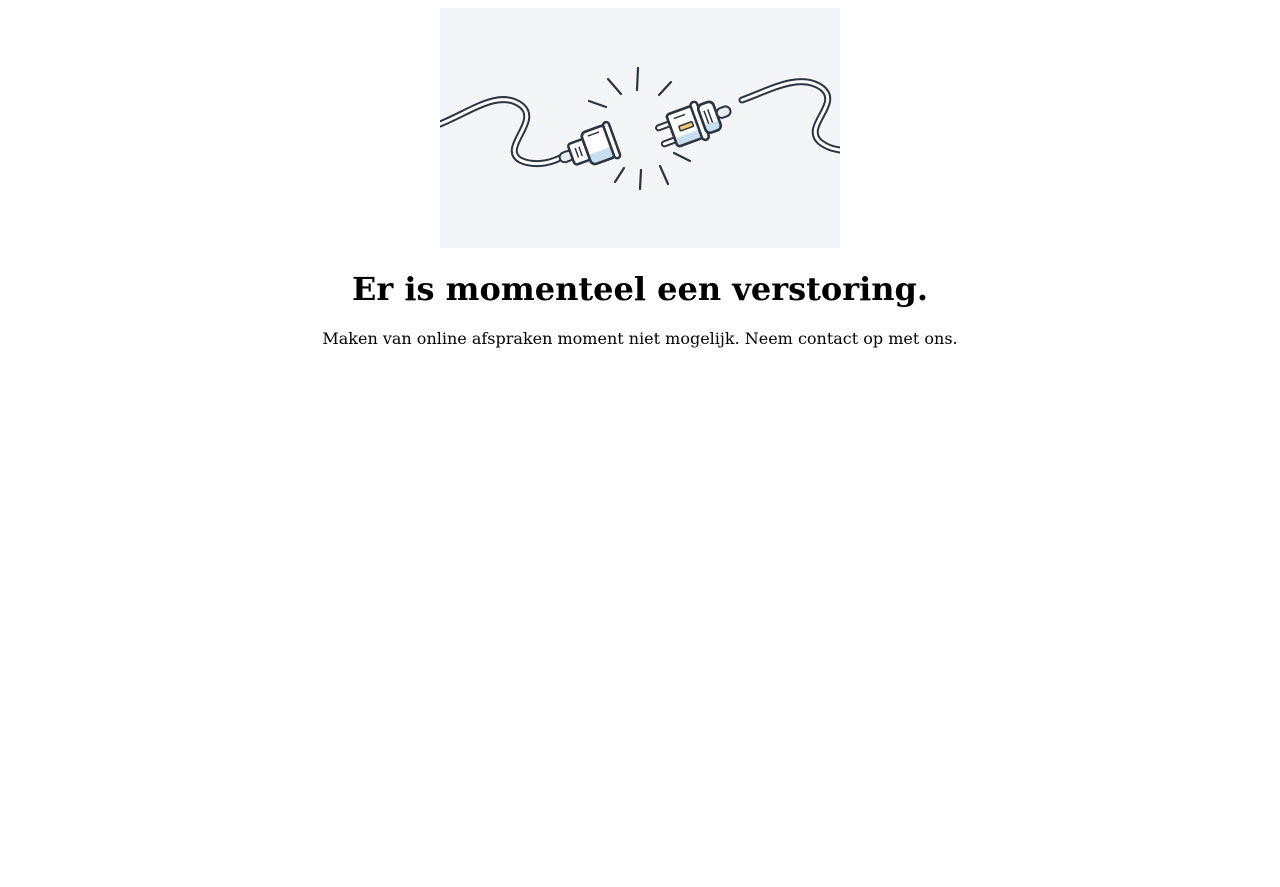 The width and height of the screenshot is (1280, 887). I want to click on unplugged-cable-icon, so click(640, 128).